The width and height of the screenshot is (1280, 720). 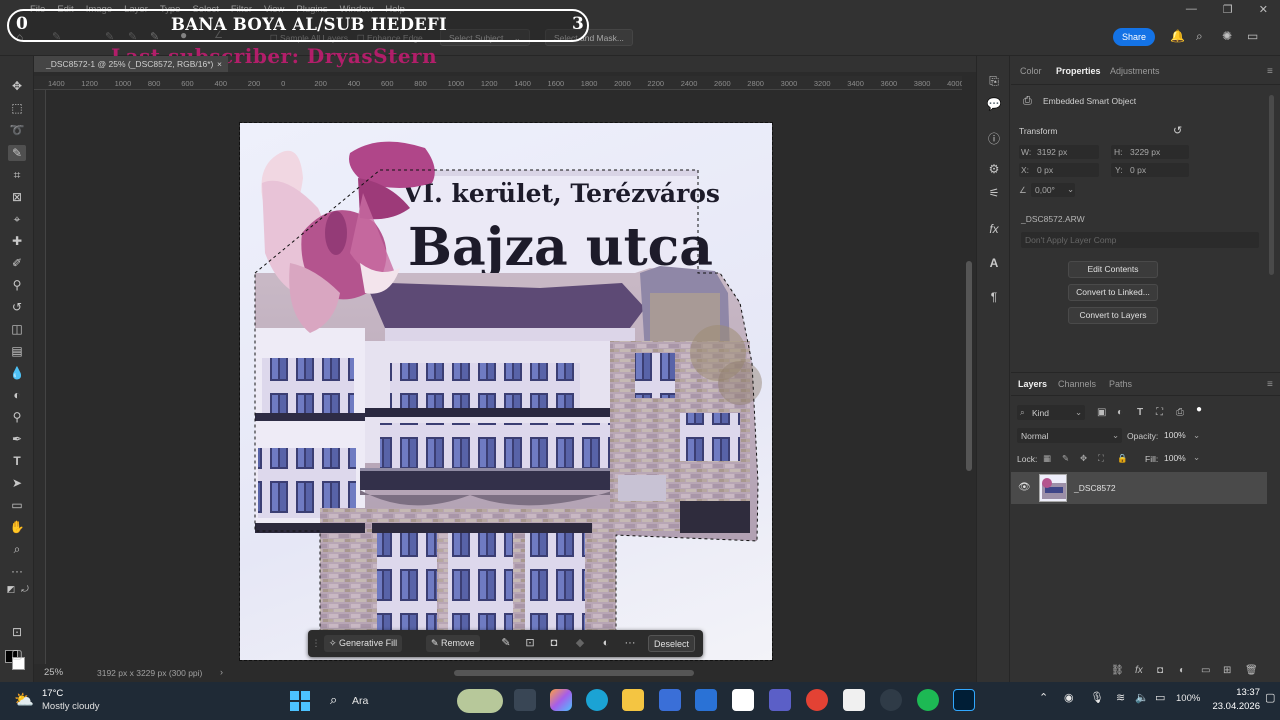 I want to click on quick-mask-icon: ⊡, so click(x=17, y=632).